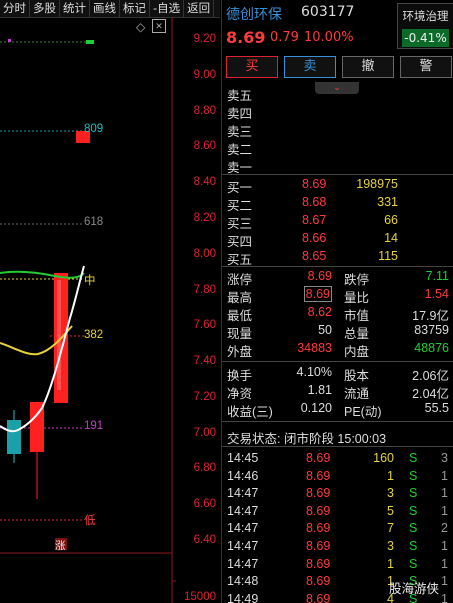 This screenshot has height=603, width=453. What do you see at coordinates (337, 349) in the screenshot?
I see `stat-row: 外盘 34883 内盘 48876` at bounding box center [337, 349].